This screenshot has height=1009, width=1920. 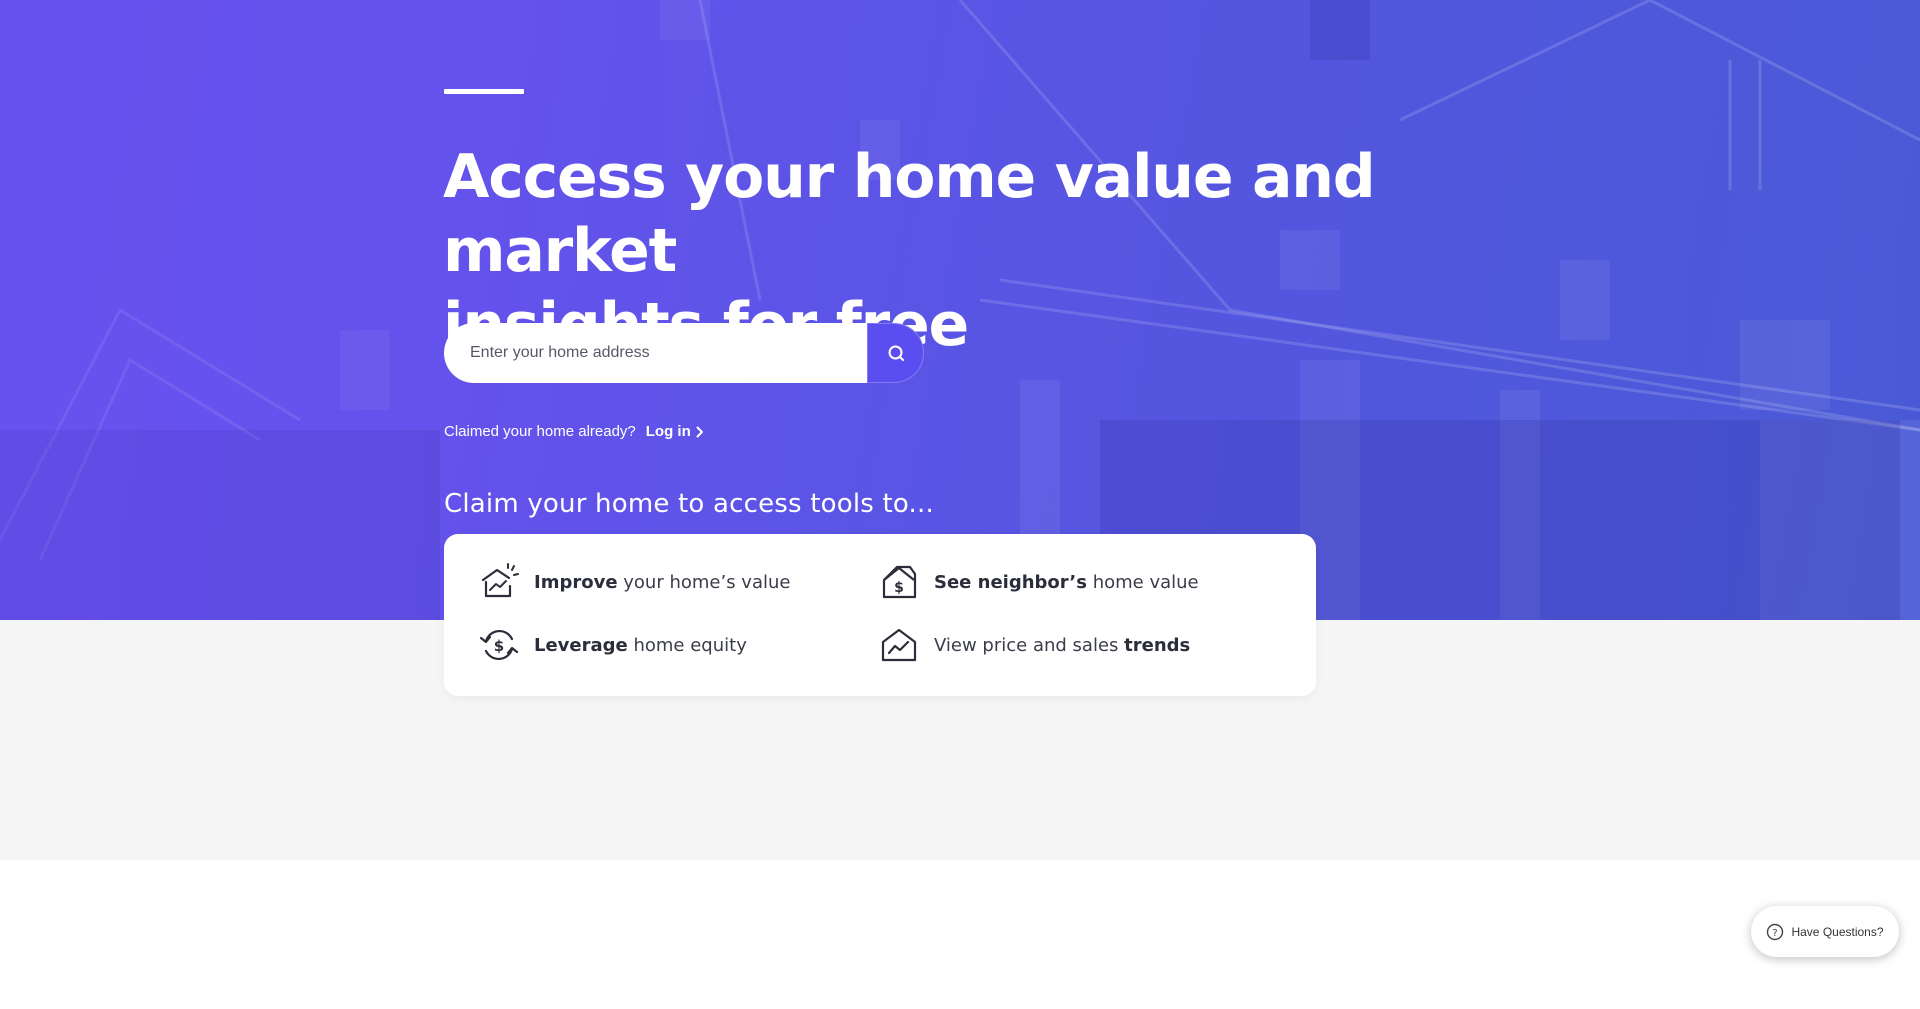 I want to click on claimed-home-prompt: Claimed your home already? Log in, so click(x=574, y=431).